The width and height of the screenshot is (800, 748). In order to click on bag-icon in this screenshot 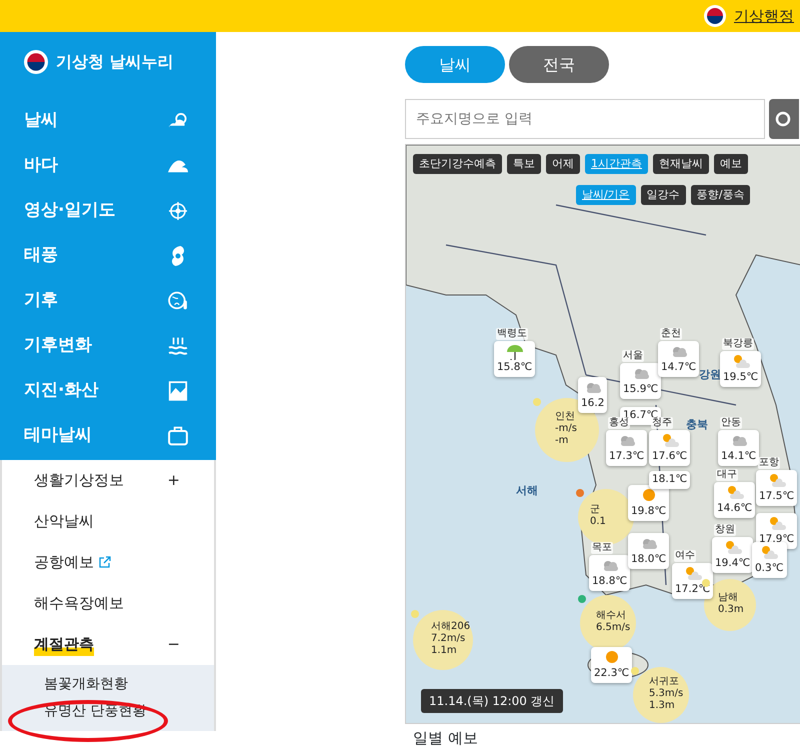, I will do `click(178, 436)`.